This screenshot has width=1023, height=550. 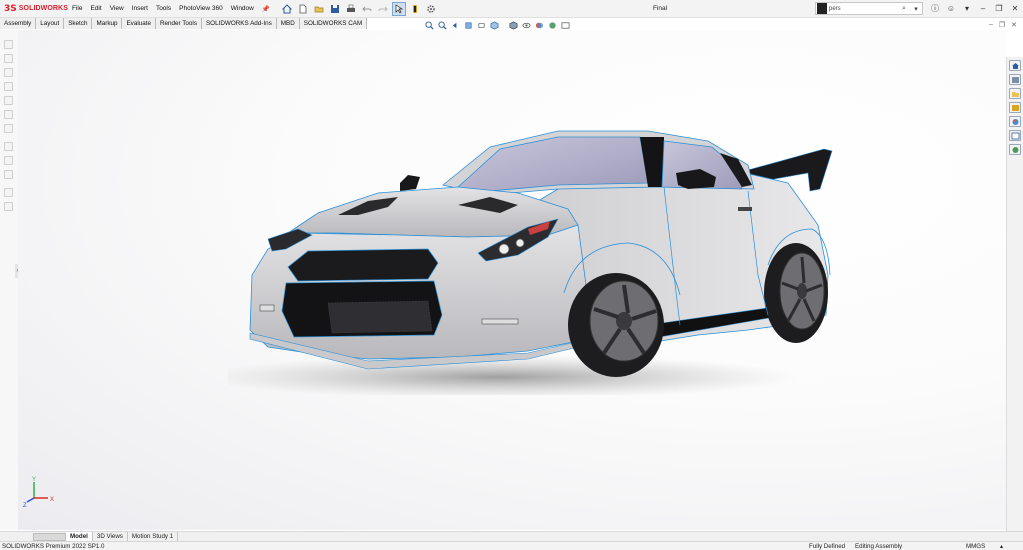 I want to click on configuration-icon, so click(x=8, y=72).